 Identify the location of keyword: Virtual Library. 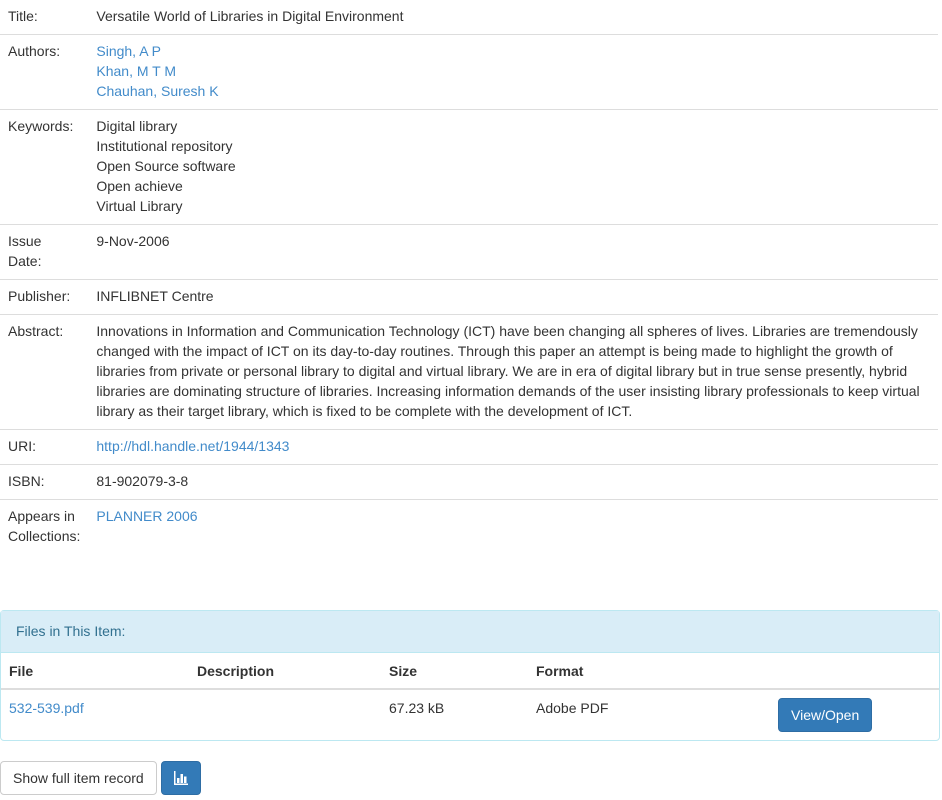
(139, 206).